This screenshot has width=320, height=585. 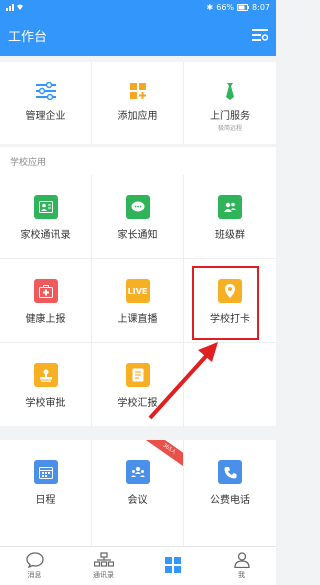 I want to click on person-icon, so click(x=241, y=560).